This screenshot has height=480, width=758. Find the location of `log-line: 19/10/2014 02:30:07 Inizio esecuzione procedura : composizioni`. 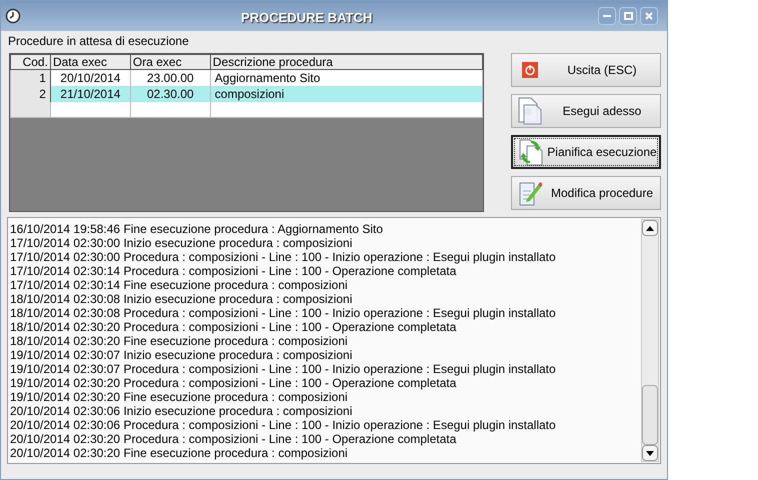

log-line: 19/10/2014 02:30:07 Inizio esecuzione procedura : composizioni is located at coordinates (181, 355).